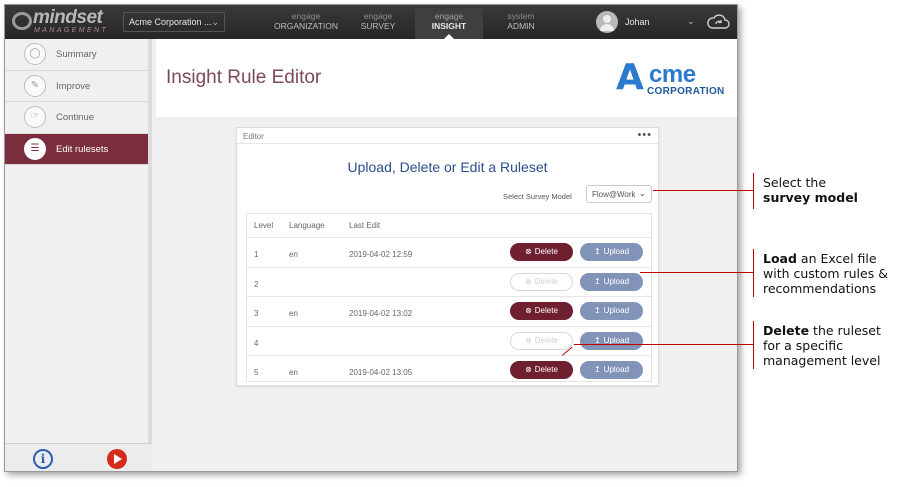 The width and height of the screenshot is (899, 487). I want to click on annotation-bold: Load, so click(780, 258).